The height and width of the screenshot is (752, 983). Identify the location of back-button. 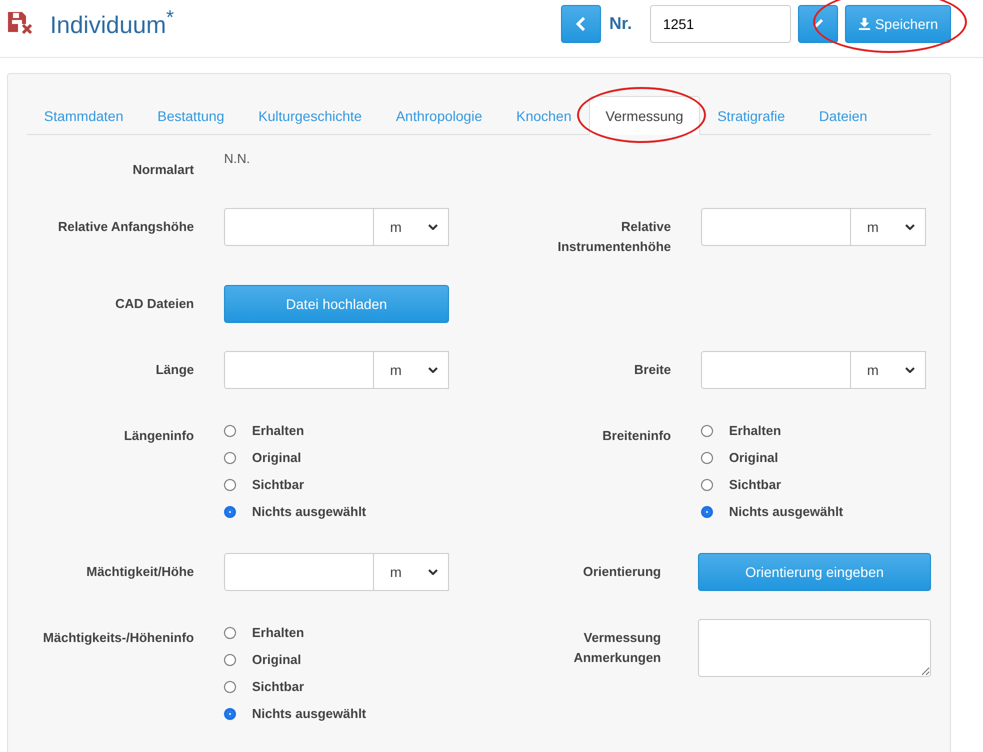
(581, 23).